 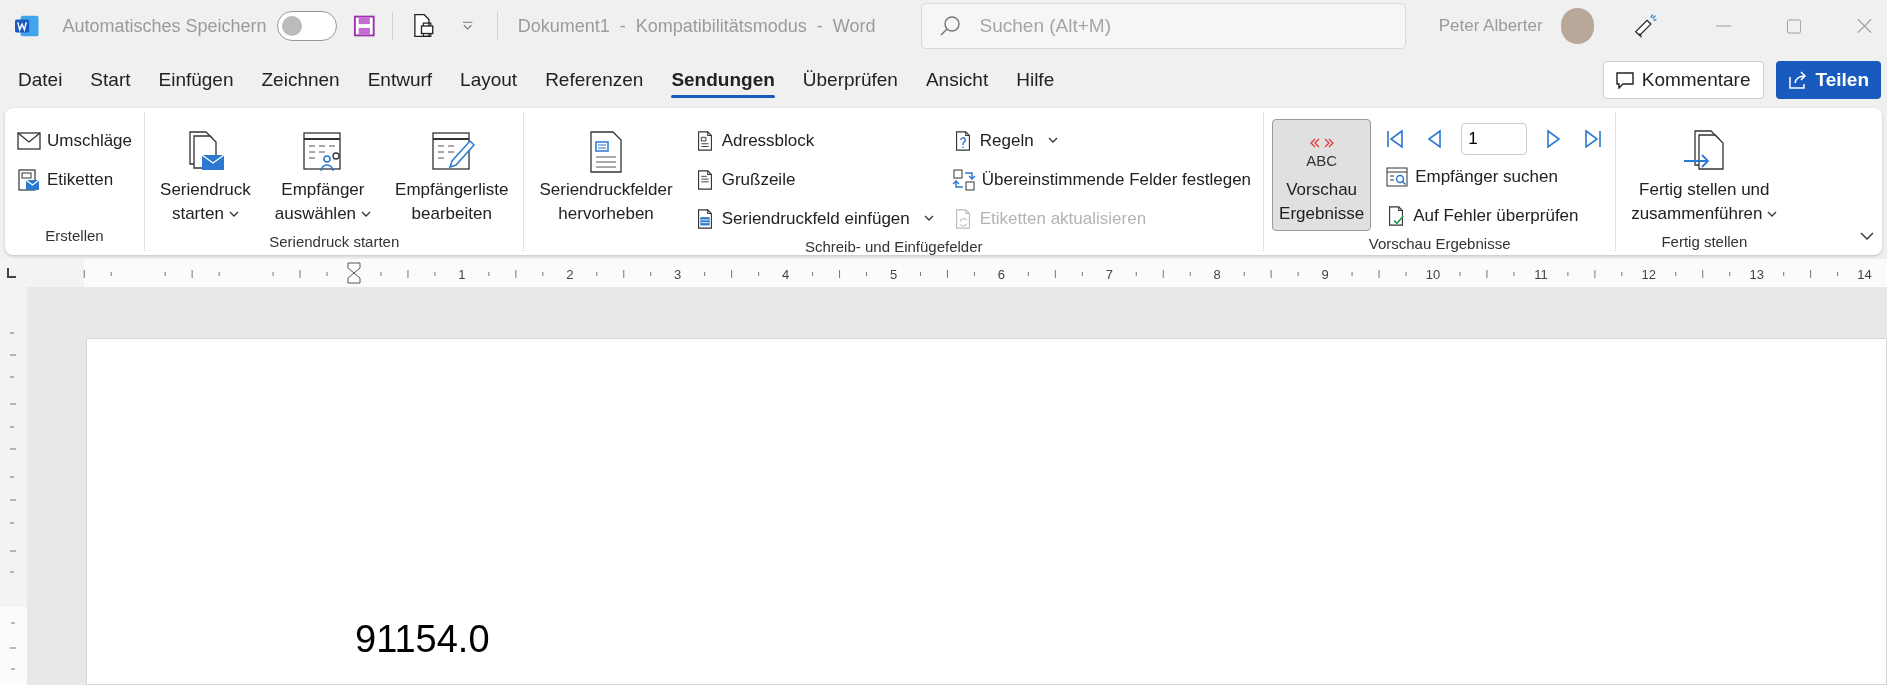 I want to click on group-label: Vorschau Ergebnisse, so click(x=1439, y=244).